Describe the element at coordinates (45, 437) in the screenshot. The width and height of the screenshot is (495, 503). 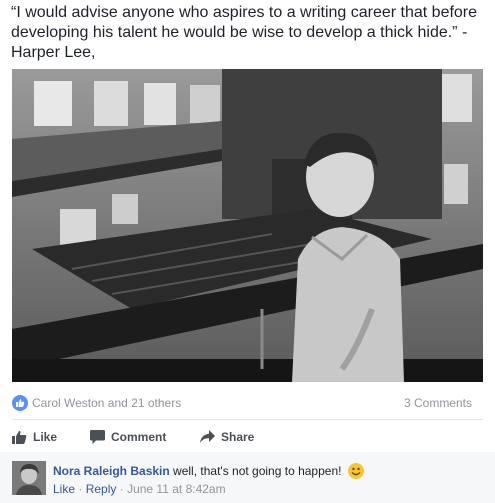
I see `like-label: Like` at that location.